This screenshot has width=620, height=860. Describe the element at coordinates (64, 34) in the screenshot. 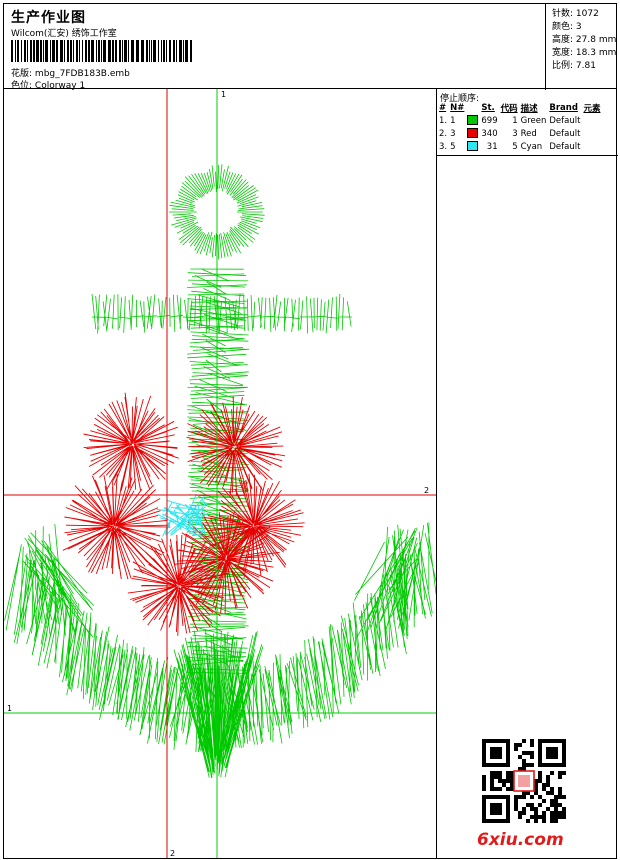

I see `company-name: Wilcom(汇安) 绣饰工作室` at that location.